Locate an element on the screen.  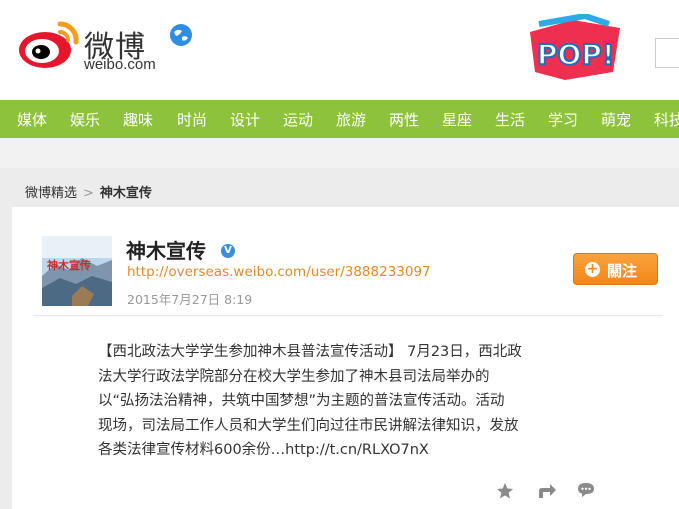
nav-item-design: 设计 is located at coordinates (245, 119).